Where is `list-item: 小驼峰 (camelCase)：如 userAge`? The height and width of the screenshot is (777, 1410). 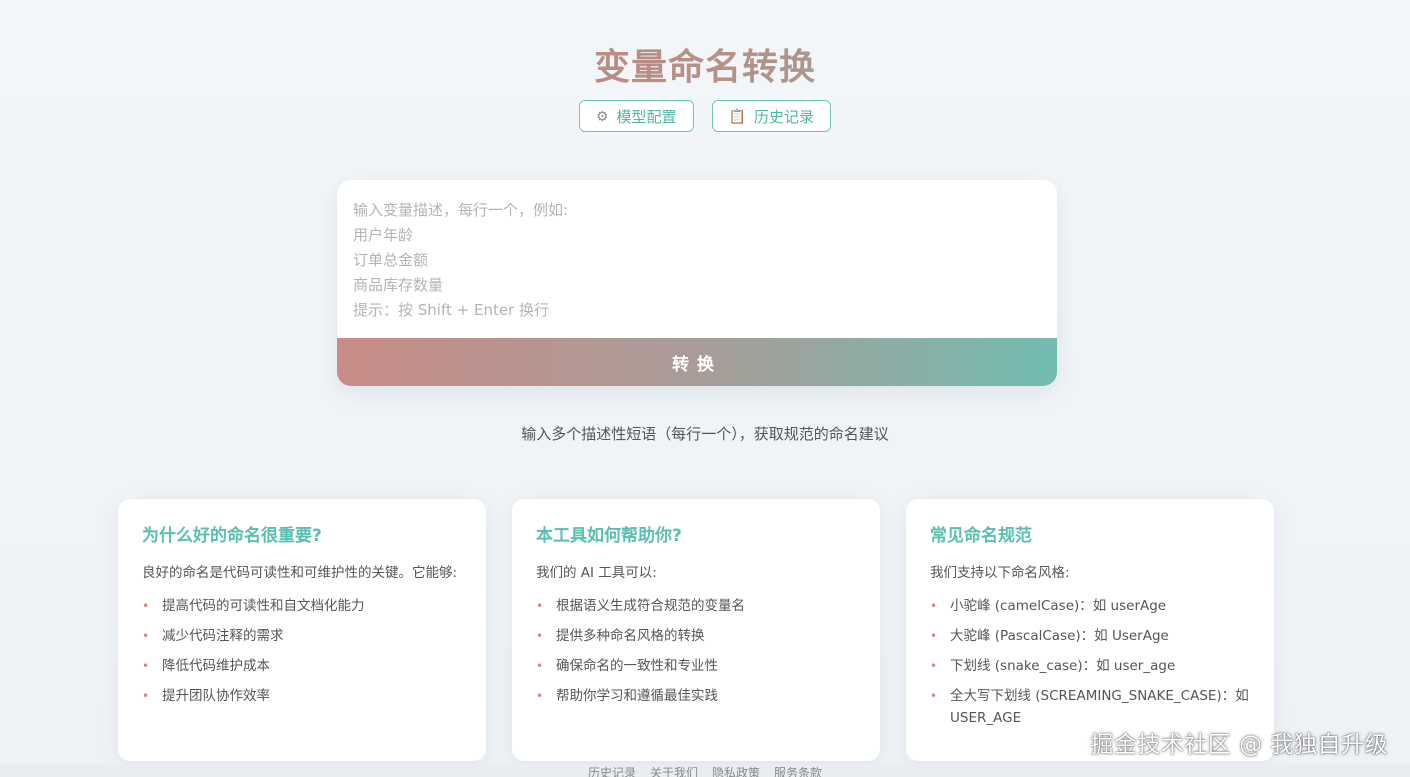
list-item: 小驼峰 (camelCase)：如 userAge is located at coordinates (1090, 606).